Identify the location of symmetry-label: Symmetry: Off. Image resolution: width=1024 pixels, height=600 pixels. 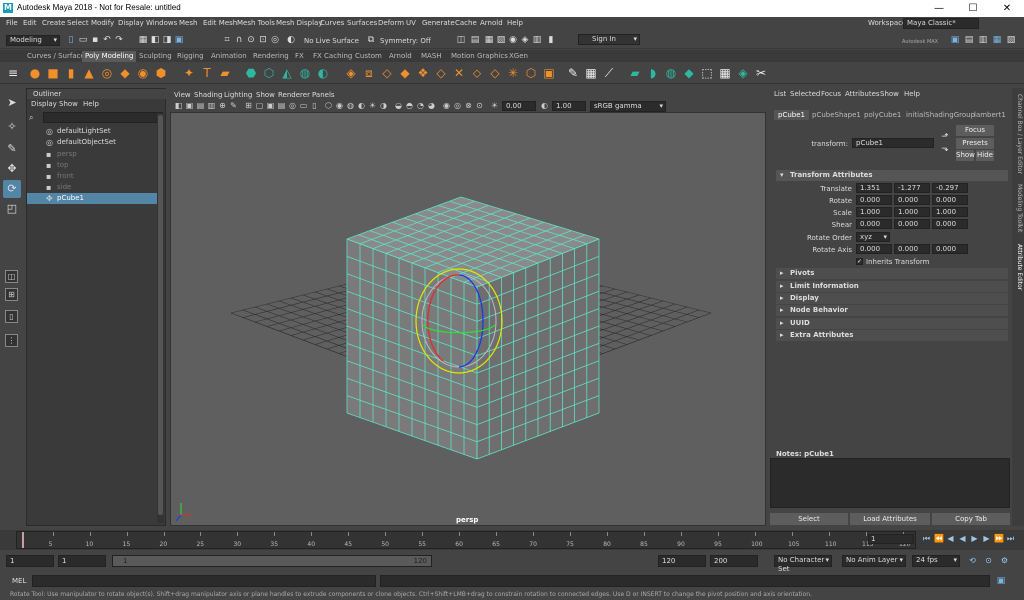
(405, 41).